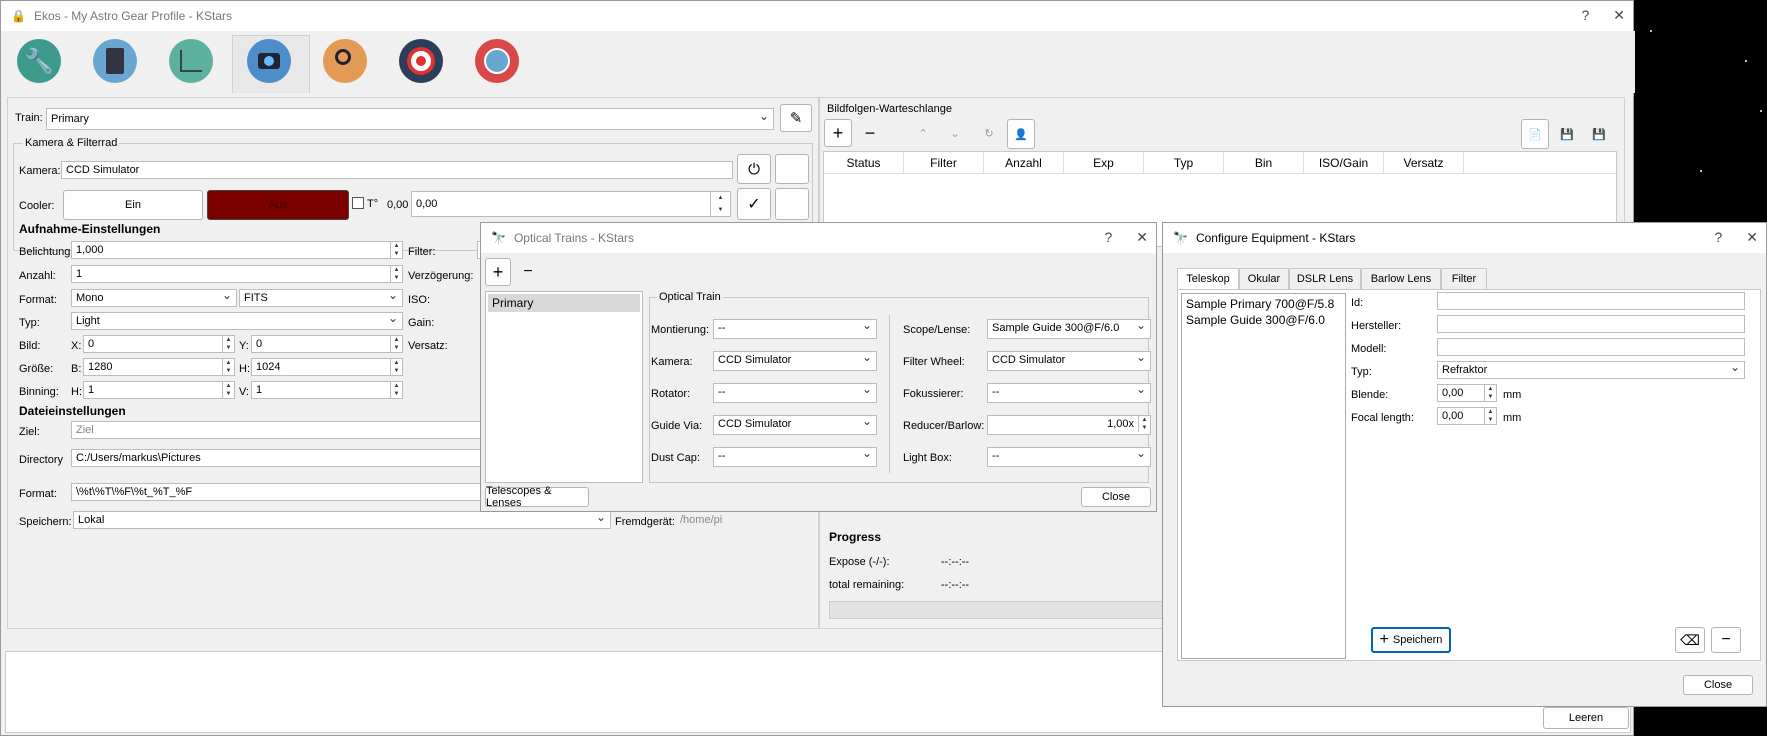  What do you see at coordinates (1069, 329) in the screenshot?
I see `scope-select: Sample Guide 300@F/6.0` at bounding box center [1069, 329].